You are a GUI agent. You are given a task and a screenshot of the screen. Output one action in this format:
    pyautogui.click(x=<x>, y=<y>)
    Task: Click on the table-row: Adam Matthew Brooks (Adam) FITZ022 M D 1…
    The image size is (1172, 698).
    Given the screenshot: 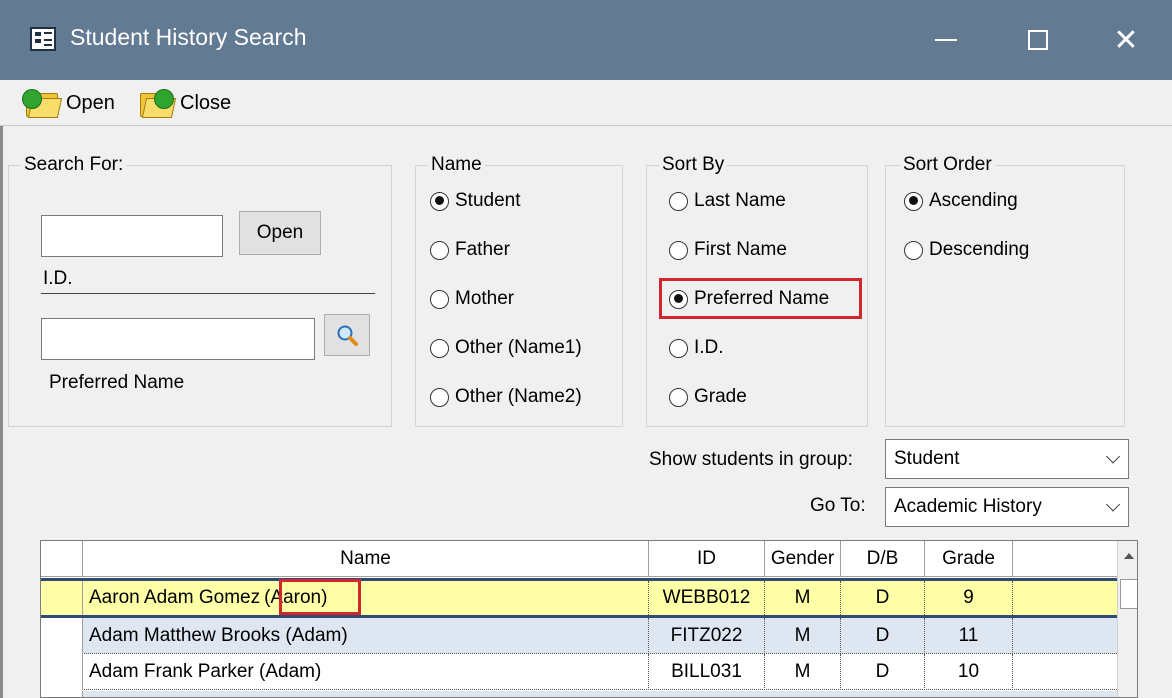 What is the action you would take?
    pyautogui.click(x=579, y=636)
    